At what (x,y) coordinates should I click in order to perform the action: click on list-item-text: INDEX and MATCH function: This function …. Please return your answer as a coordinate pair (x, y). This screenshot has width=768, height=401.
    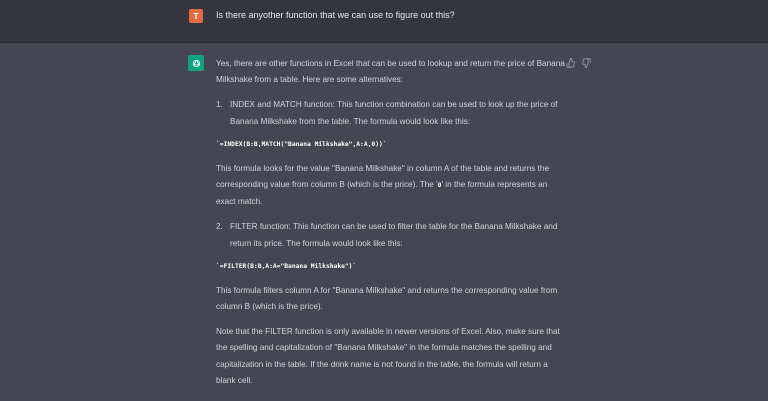
    Looking at the image, I should click on (394, 113).